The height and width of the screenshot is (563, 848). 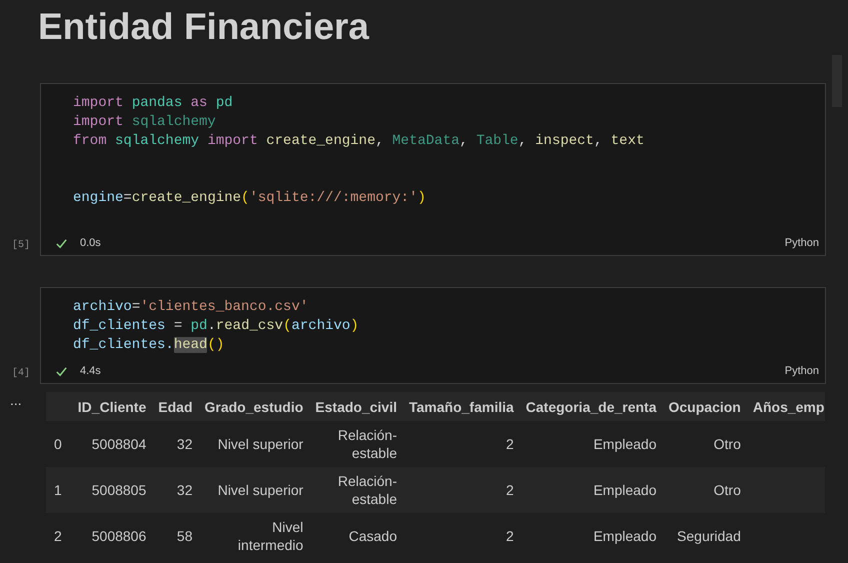 What do you see at coordinates (591, 406) in the screenshot?
I see `column-header: Categoria_de_renta` at bounding box center [591, 406].